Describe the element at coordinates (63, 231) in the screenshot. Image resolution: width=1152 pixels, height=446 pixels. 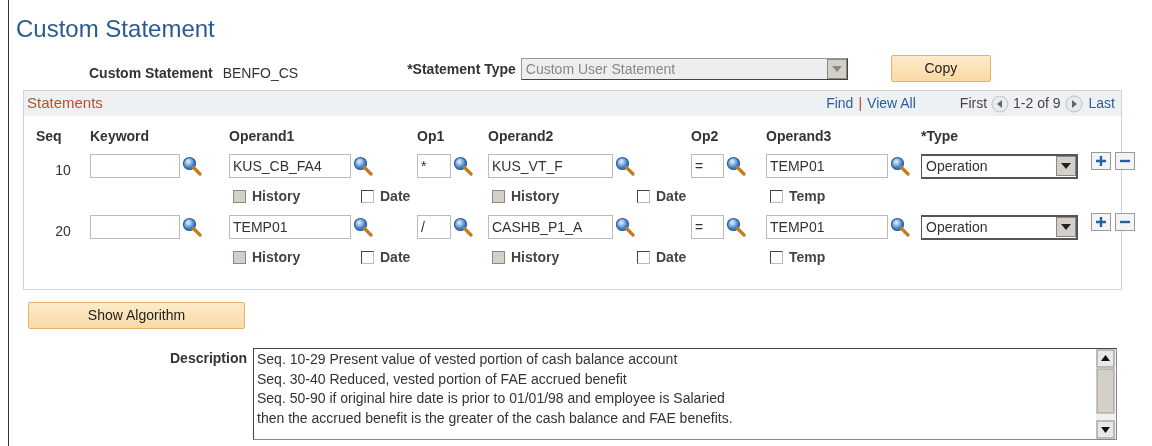
I see `seq-number: 20` at that location.